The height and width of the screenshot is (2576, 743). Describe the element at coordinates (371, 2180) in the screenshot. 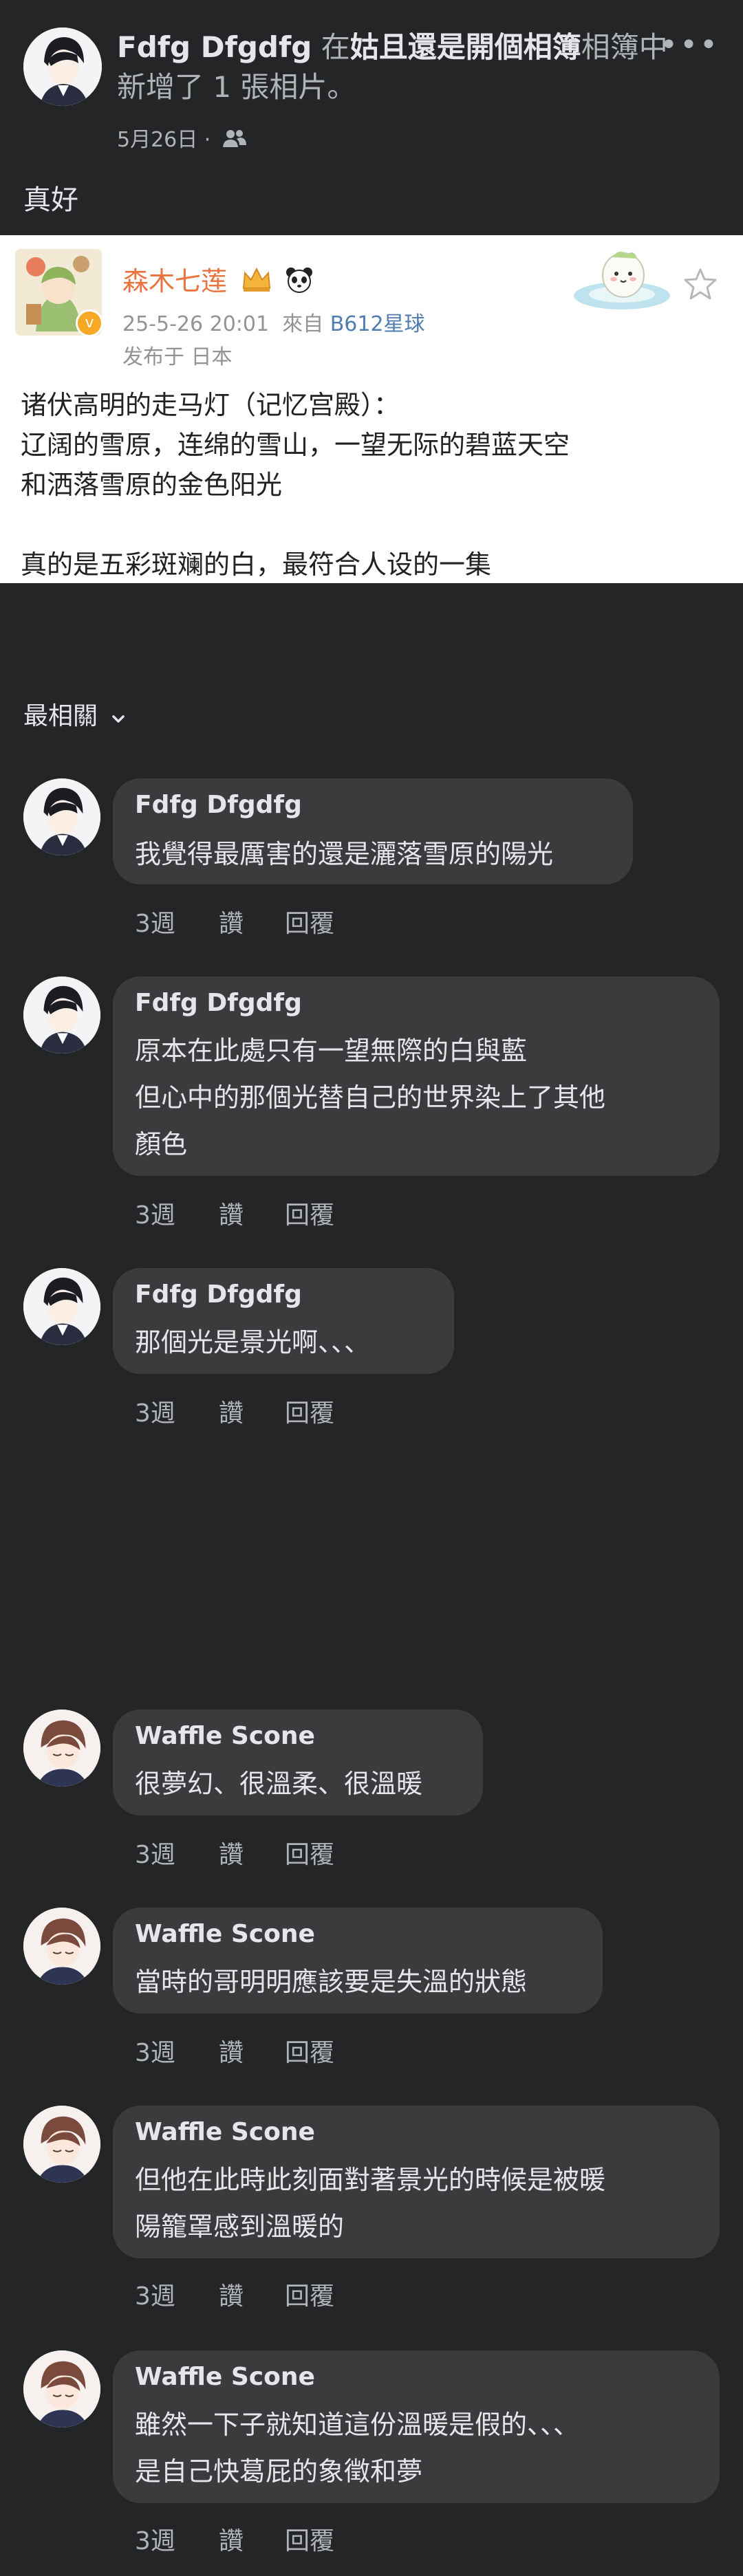

I see `comment-text: 但他在此時此刻面對著景光的時候是被暖` at that location.